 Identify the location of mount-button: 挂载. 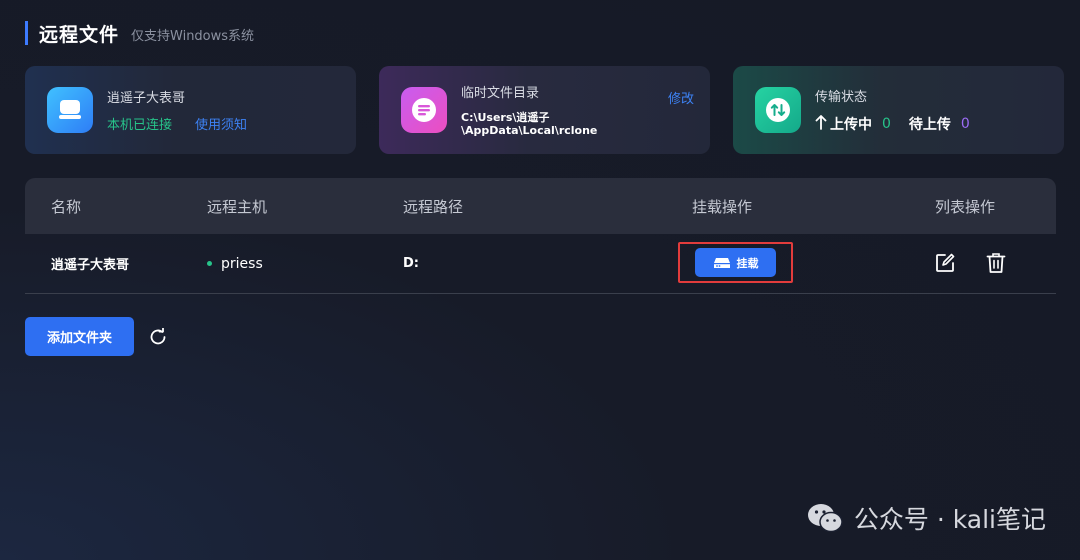
(735, 262).